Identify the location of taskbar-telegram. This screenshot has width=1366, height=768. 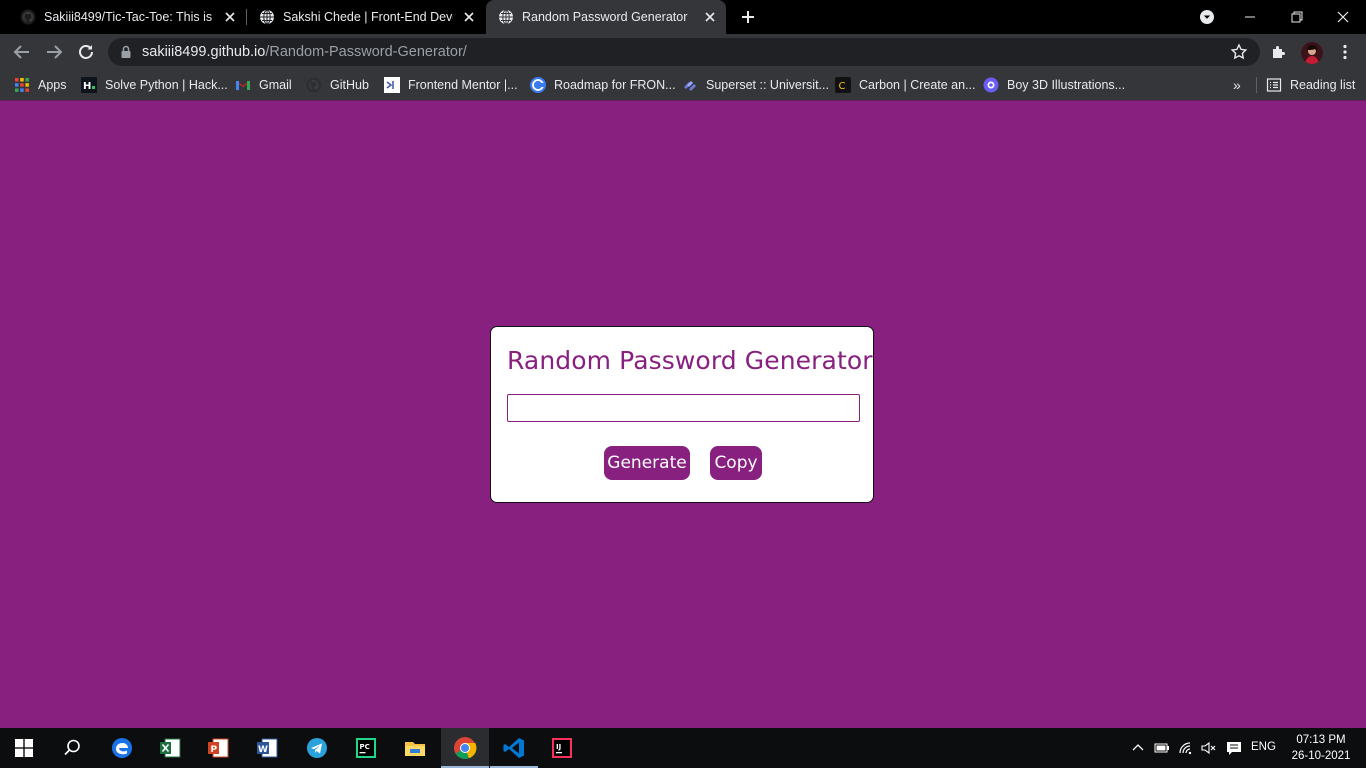
(317, 748).